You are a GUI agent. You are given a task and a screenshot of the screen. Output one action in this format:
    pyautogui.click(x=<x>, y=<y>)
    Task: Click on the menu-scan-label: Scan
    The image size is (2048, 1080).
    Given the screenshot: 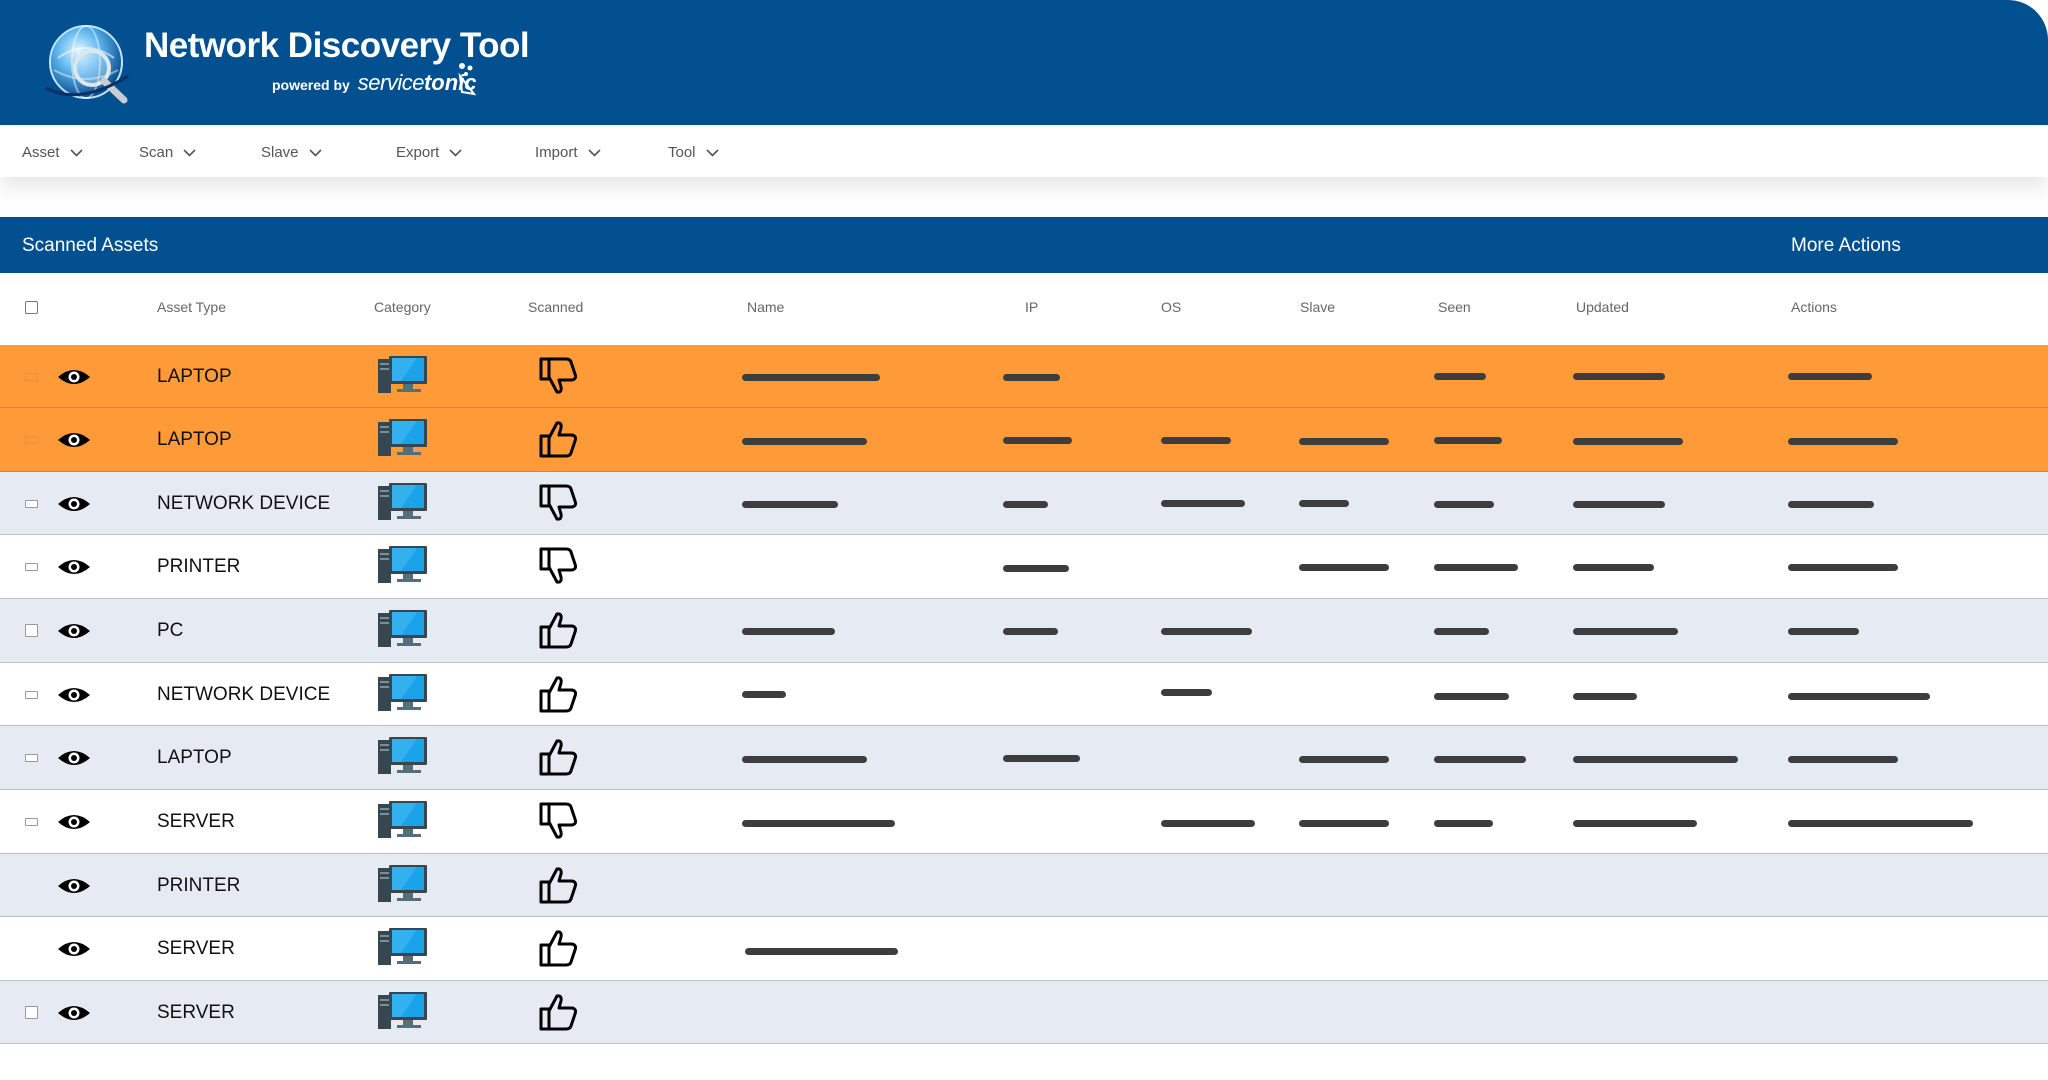 What is the action you would take?
    pyautogui.click(x=156, y=152)
    